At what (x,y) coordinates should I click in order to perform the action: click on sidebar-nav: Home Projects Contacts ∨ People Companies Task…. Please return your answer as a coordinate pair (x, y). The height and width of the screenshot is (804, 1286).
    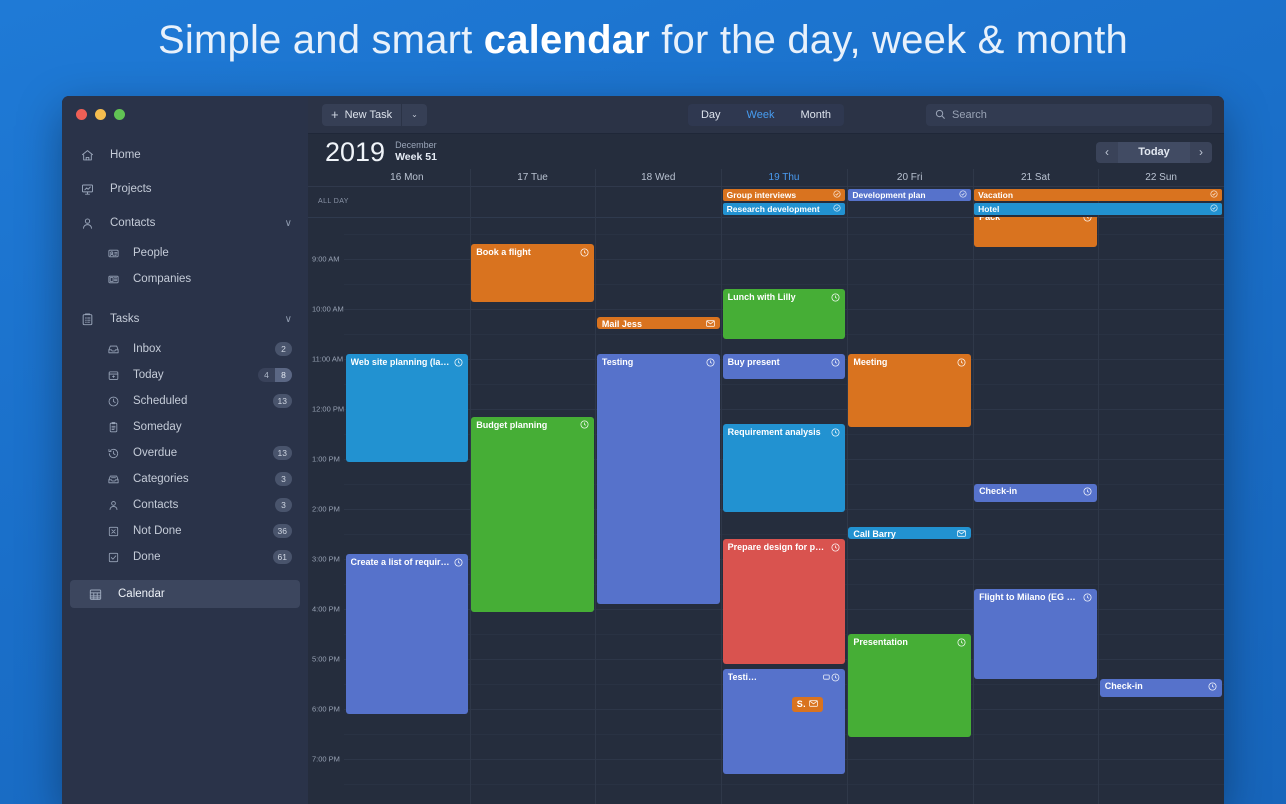
    Looking at the image, I should click on (185, 373).